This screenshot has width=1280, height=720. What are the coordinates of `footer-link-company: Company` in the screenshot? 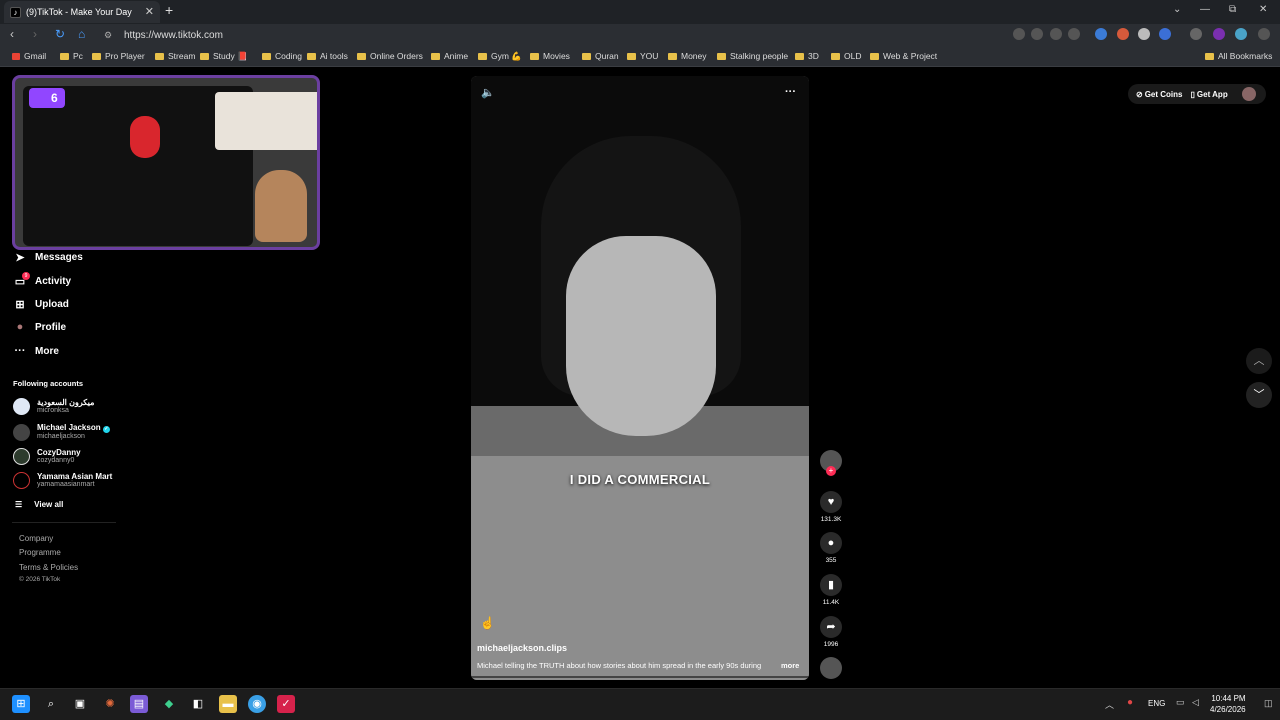 It's located at (36, 538).